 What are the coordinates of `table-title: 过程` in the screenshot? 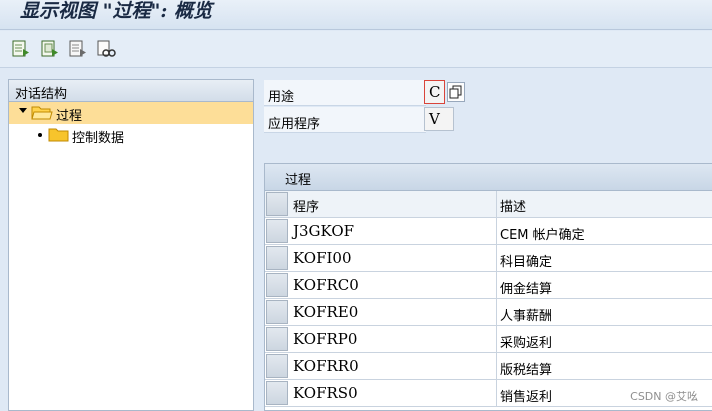 It's located at (488, 177).